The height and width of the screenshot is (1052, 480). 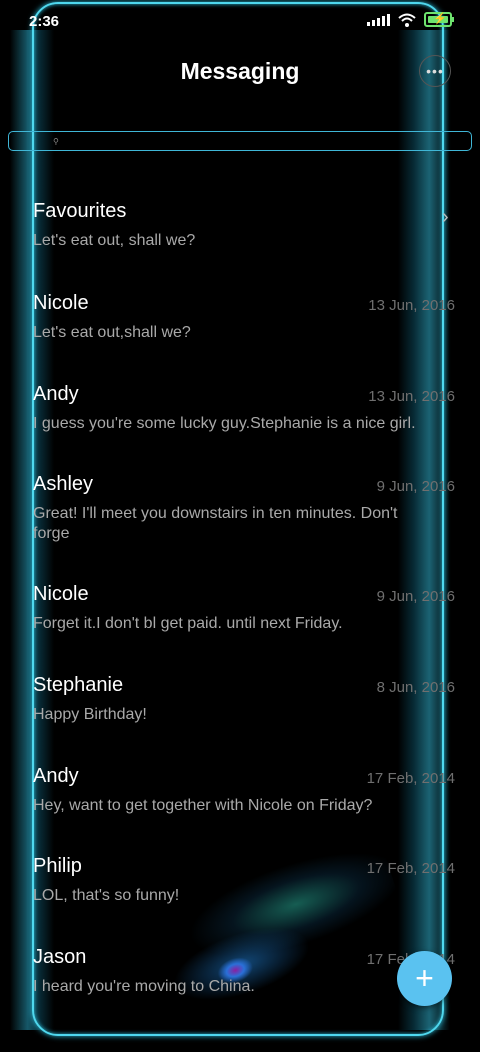 I want to click on new-message-button: +, so click(x=424, y=978).